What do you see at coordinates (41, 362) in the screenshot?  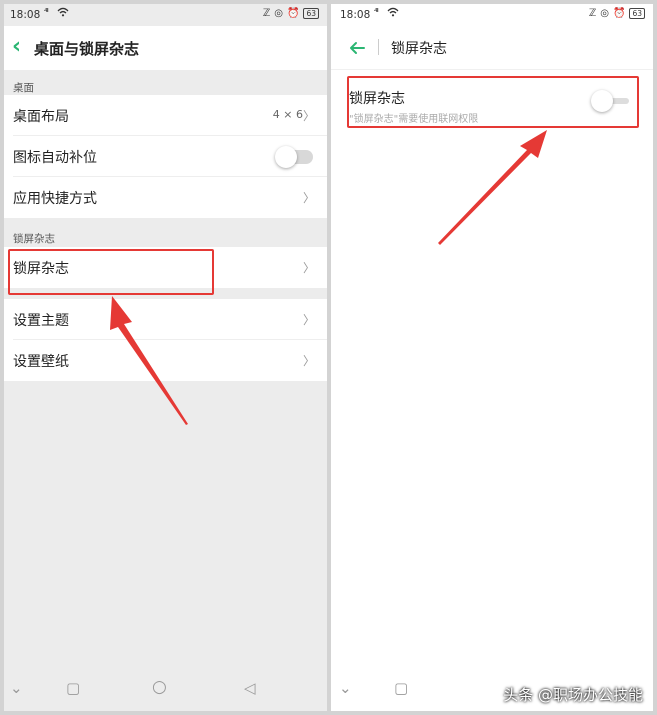 I see `row-label: 设置壁纸` at bounding box center [41, 362].